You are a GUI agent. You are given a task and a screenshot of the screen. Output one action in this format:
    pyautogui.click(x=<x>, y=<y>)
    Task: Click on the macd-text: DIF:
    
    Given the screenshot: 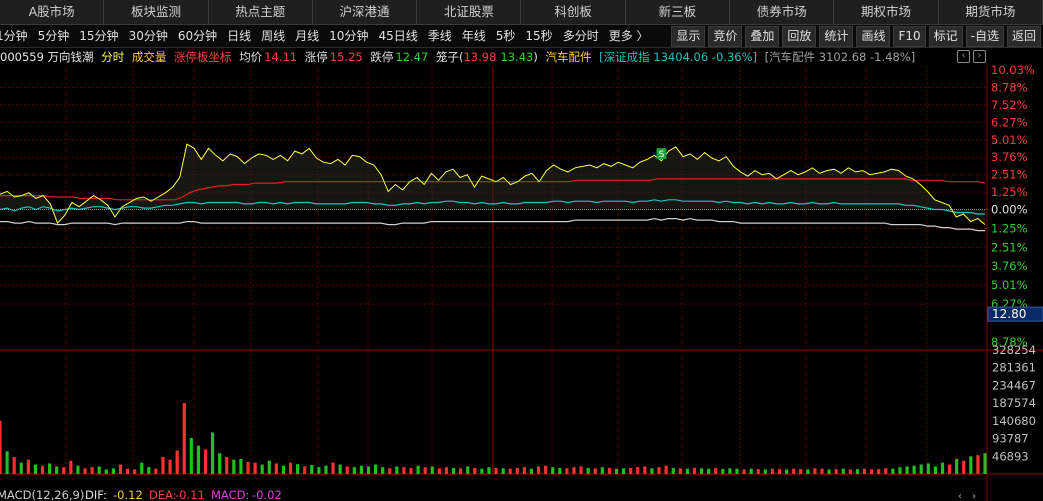 What is the action you would take?
    pyautogui.click(x=96, y=494)
    